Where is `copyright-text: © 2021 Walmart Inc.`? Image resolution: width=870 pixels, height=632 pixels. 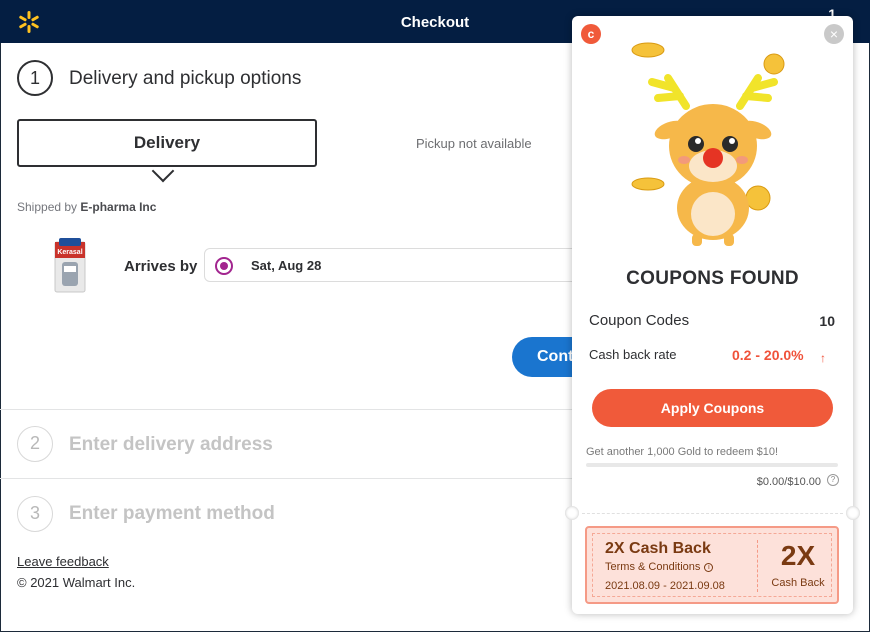 copyright-text: © 2021 Walmart Inc. is located at coordinates (76, 582).